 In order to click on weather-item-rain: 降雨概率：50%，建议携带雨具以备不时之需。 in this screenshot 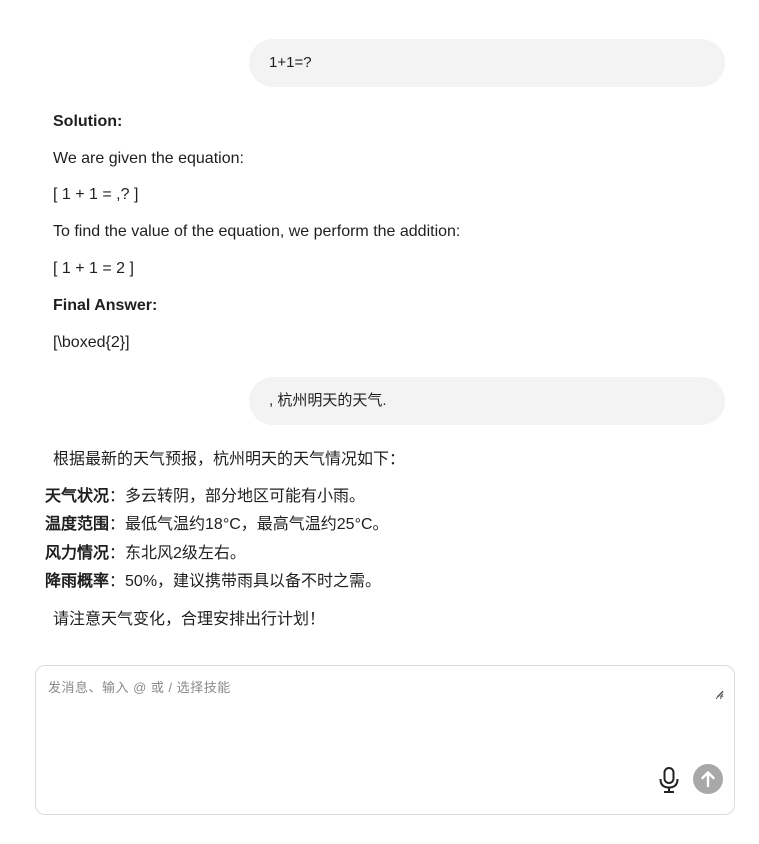, I will do `click(213, 582)`.